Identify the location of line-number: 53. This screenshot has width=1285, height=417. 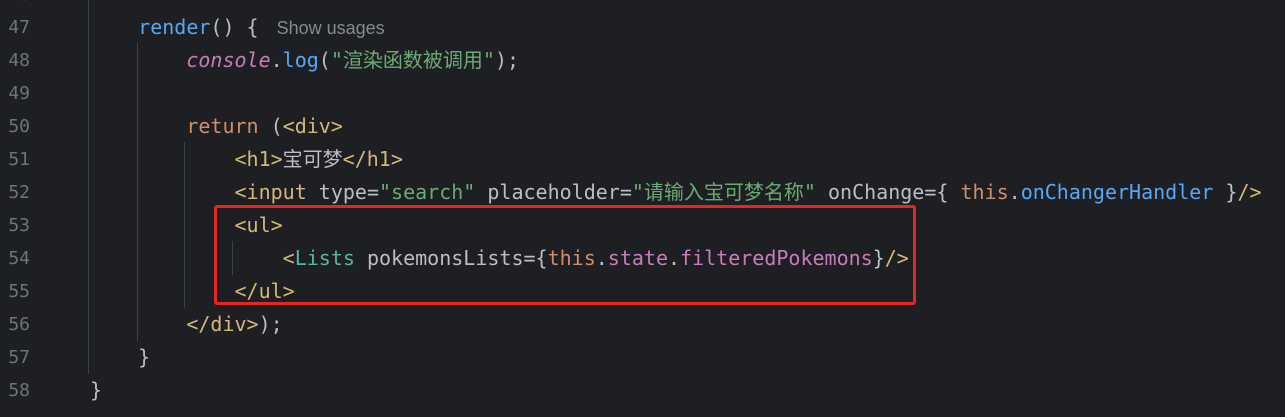
(15, 225).